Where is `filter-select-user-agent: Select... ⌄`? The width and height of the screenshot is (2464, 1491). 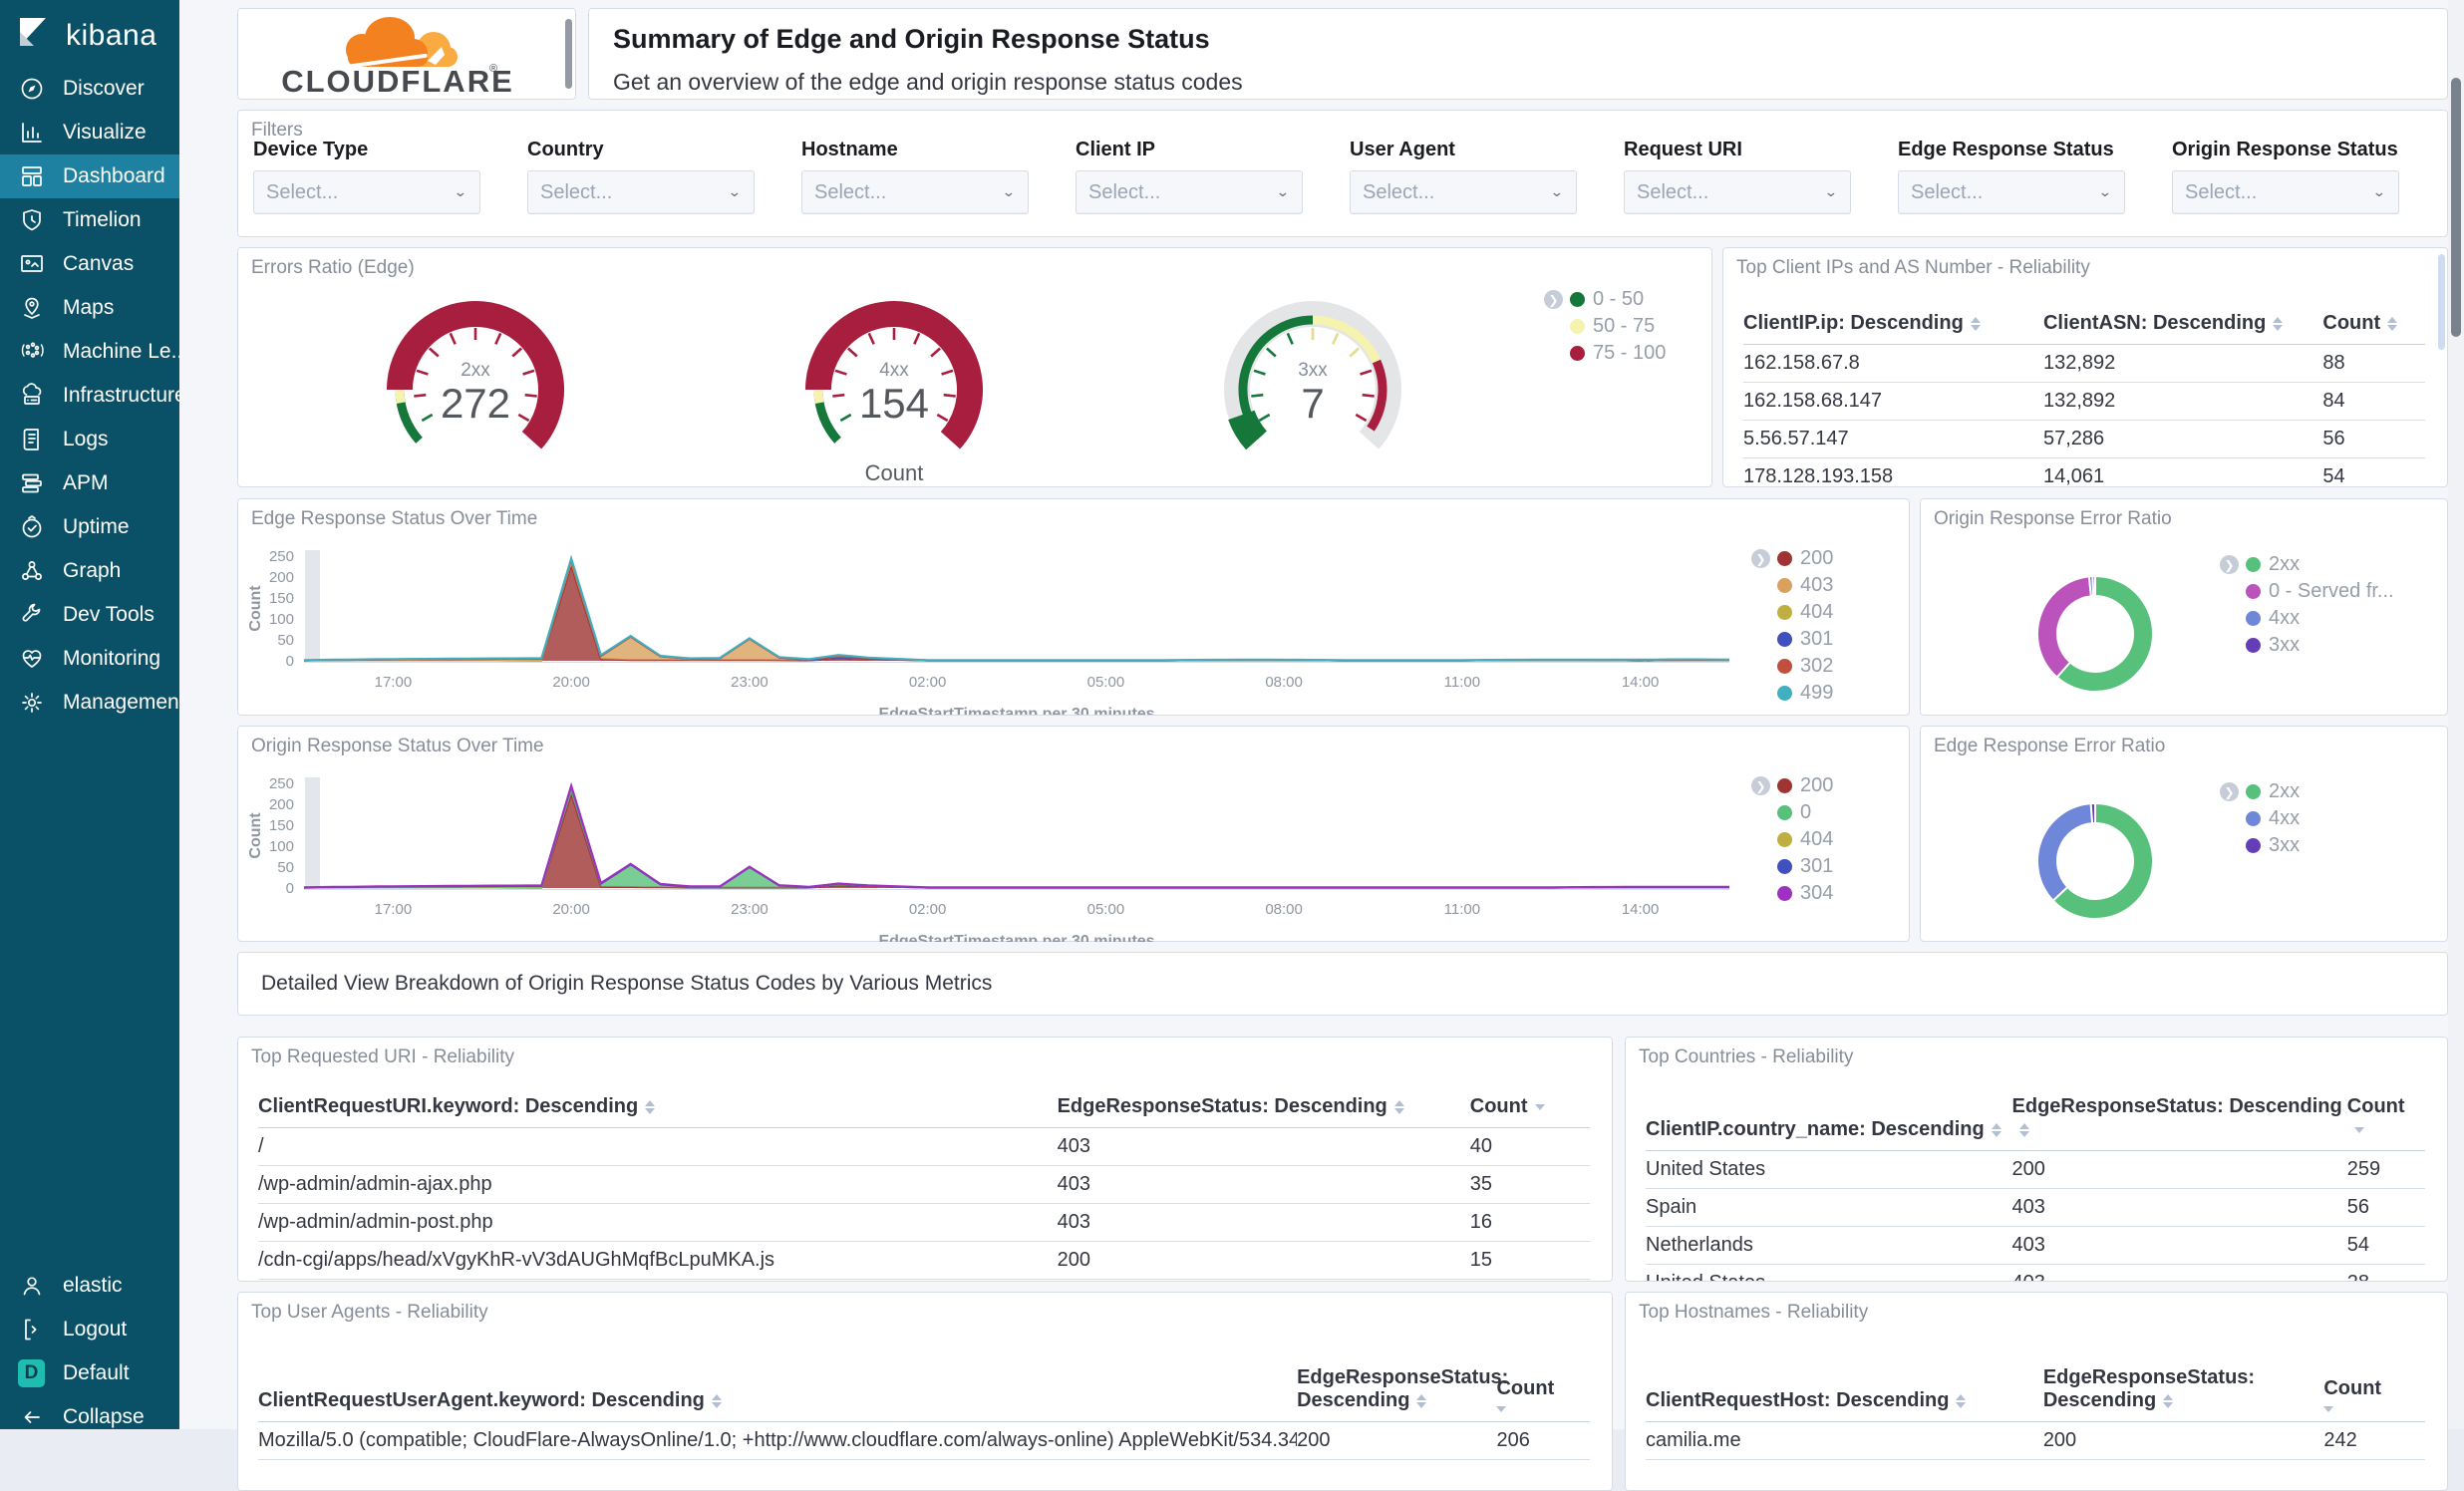
filter-select-user-agent: Select... ⌄ is located at coordinates (1464, 192).